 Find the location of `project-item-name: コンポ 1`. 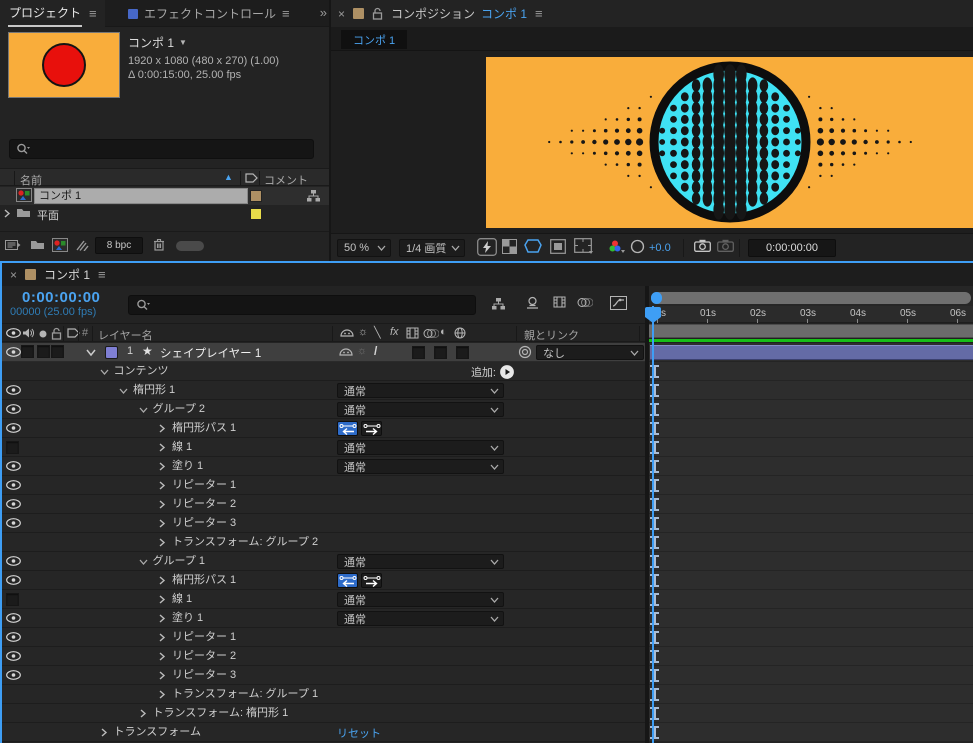

project-item-name: コンポ 1 is located at coordinates (151, 42).